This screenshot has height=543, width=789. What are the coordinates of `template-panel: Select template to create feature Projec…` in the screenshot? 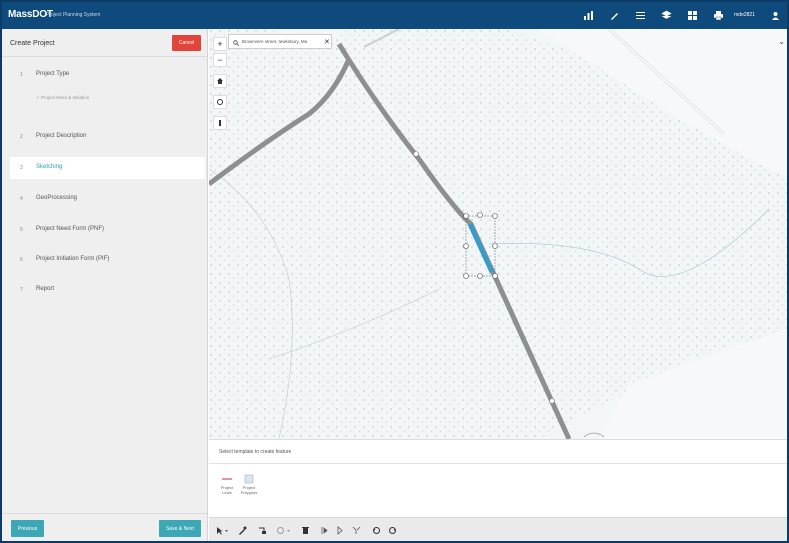 It's located at (498, 478).